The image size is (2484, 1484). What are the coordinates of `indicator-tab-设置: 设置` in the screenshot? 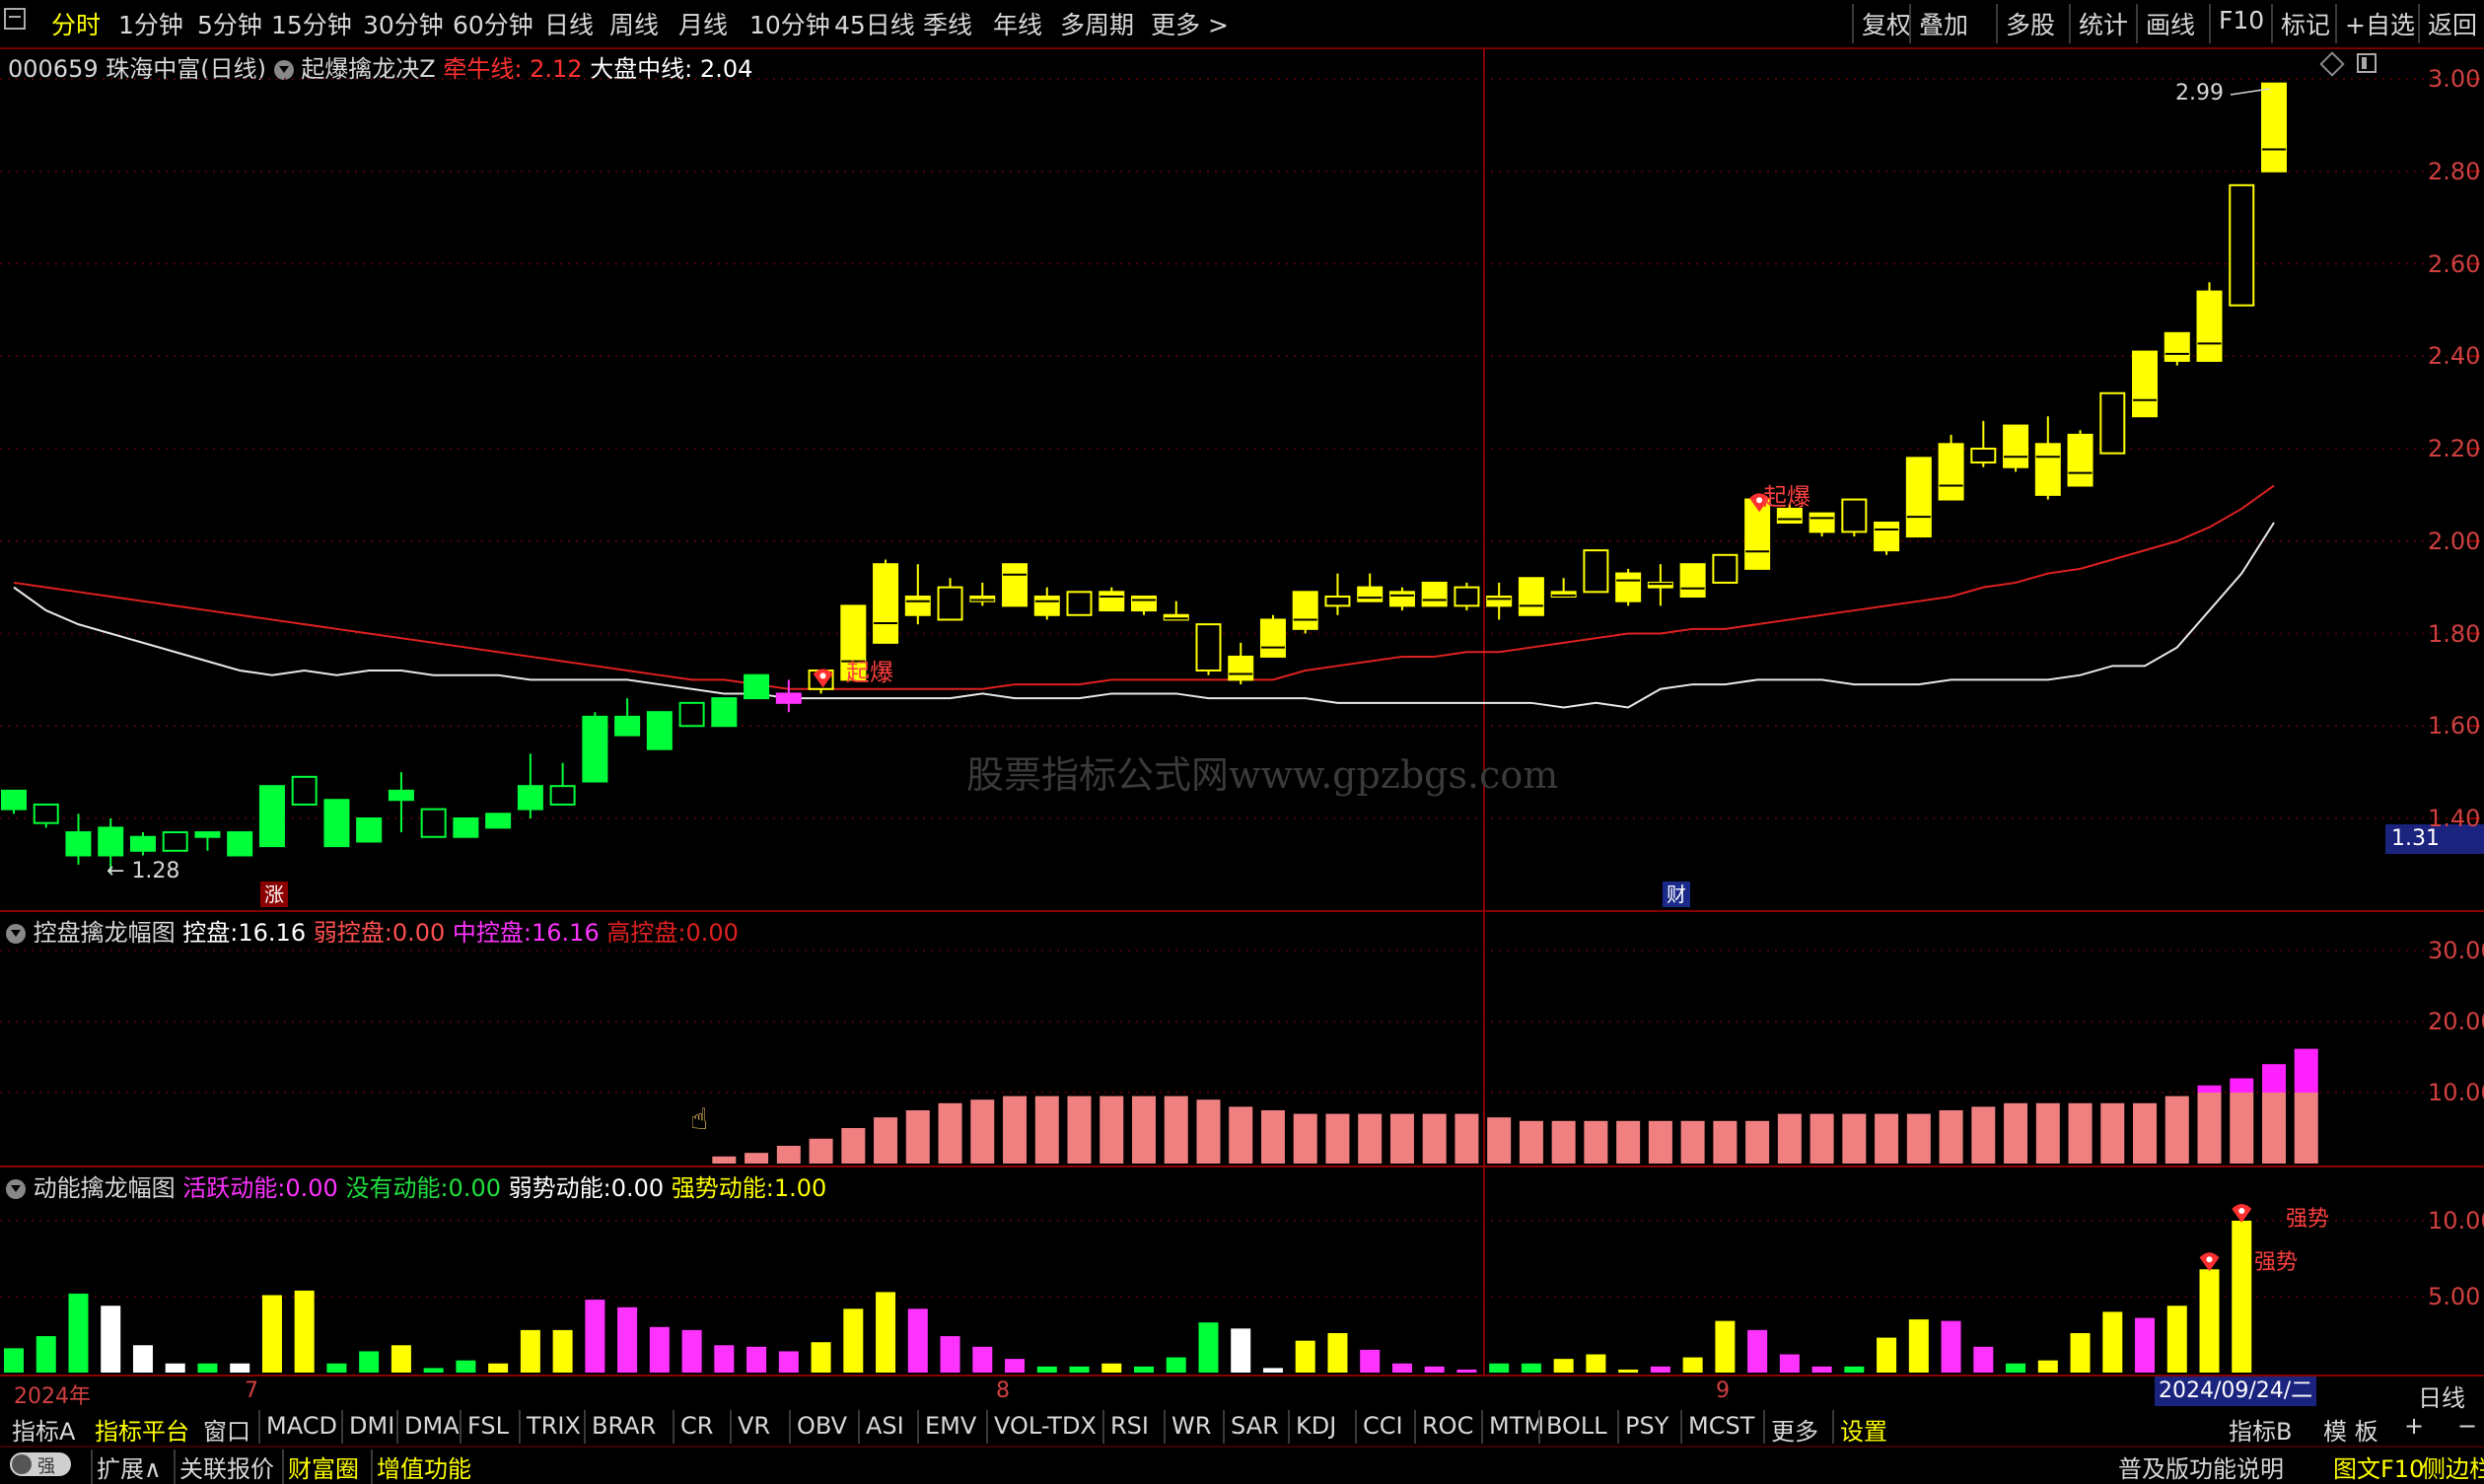 It's located at (1863, 1428).